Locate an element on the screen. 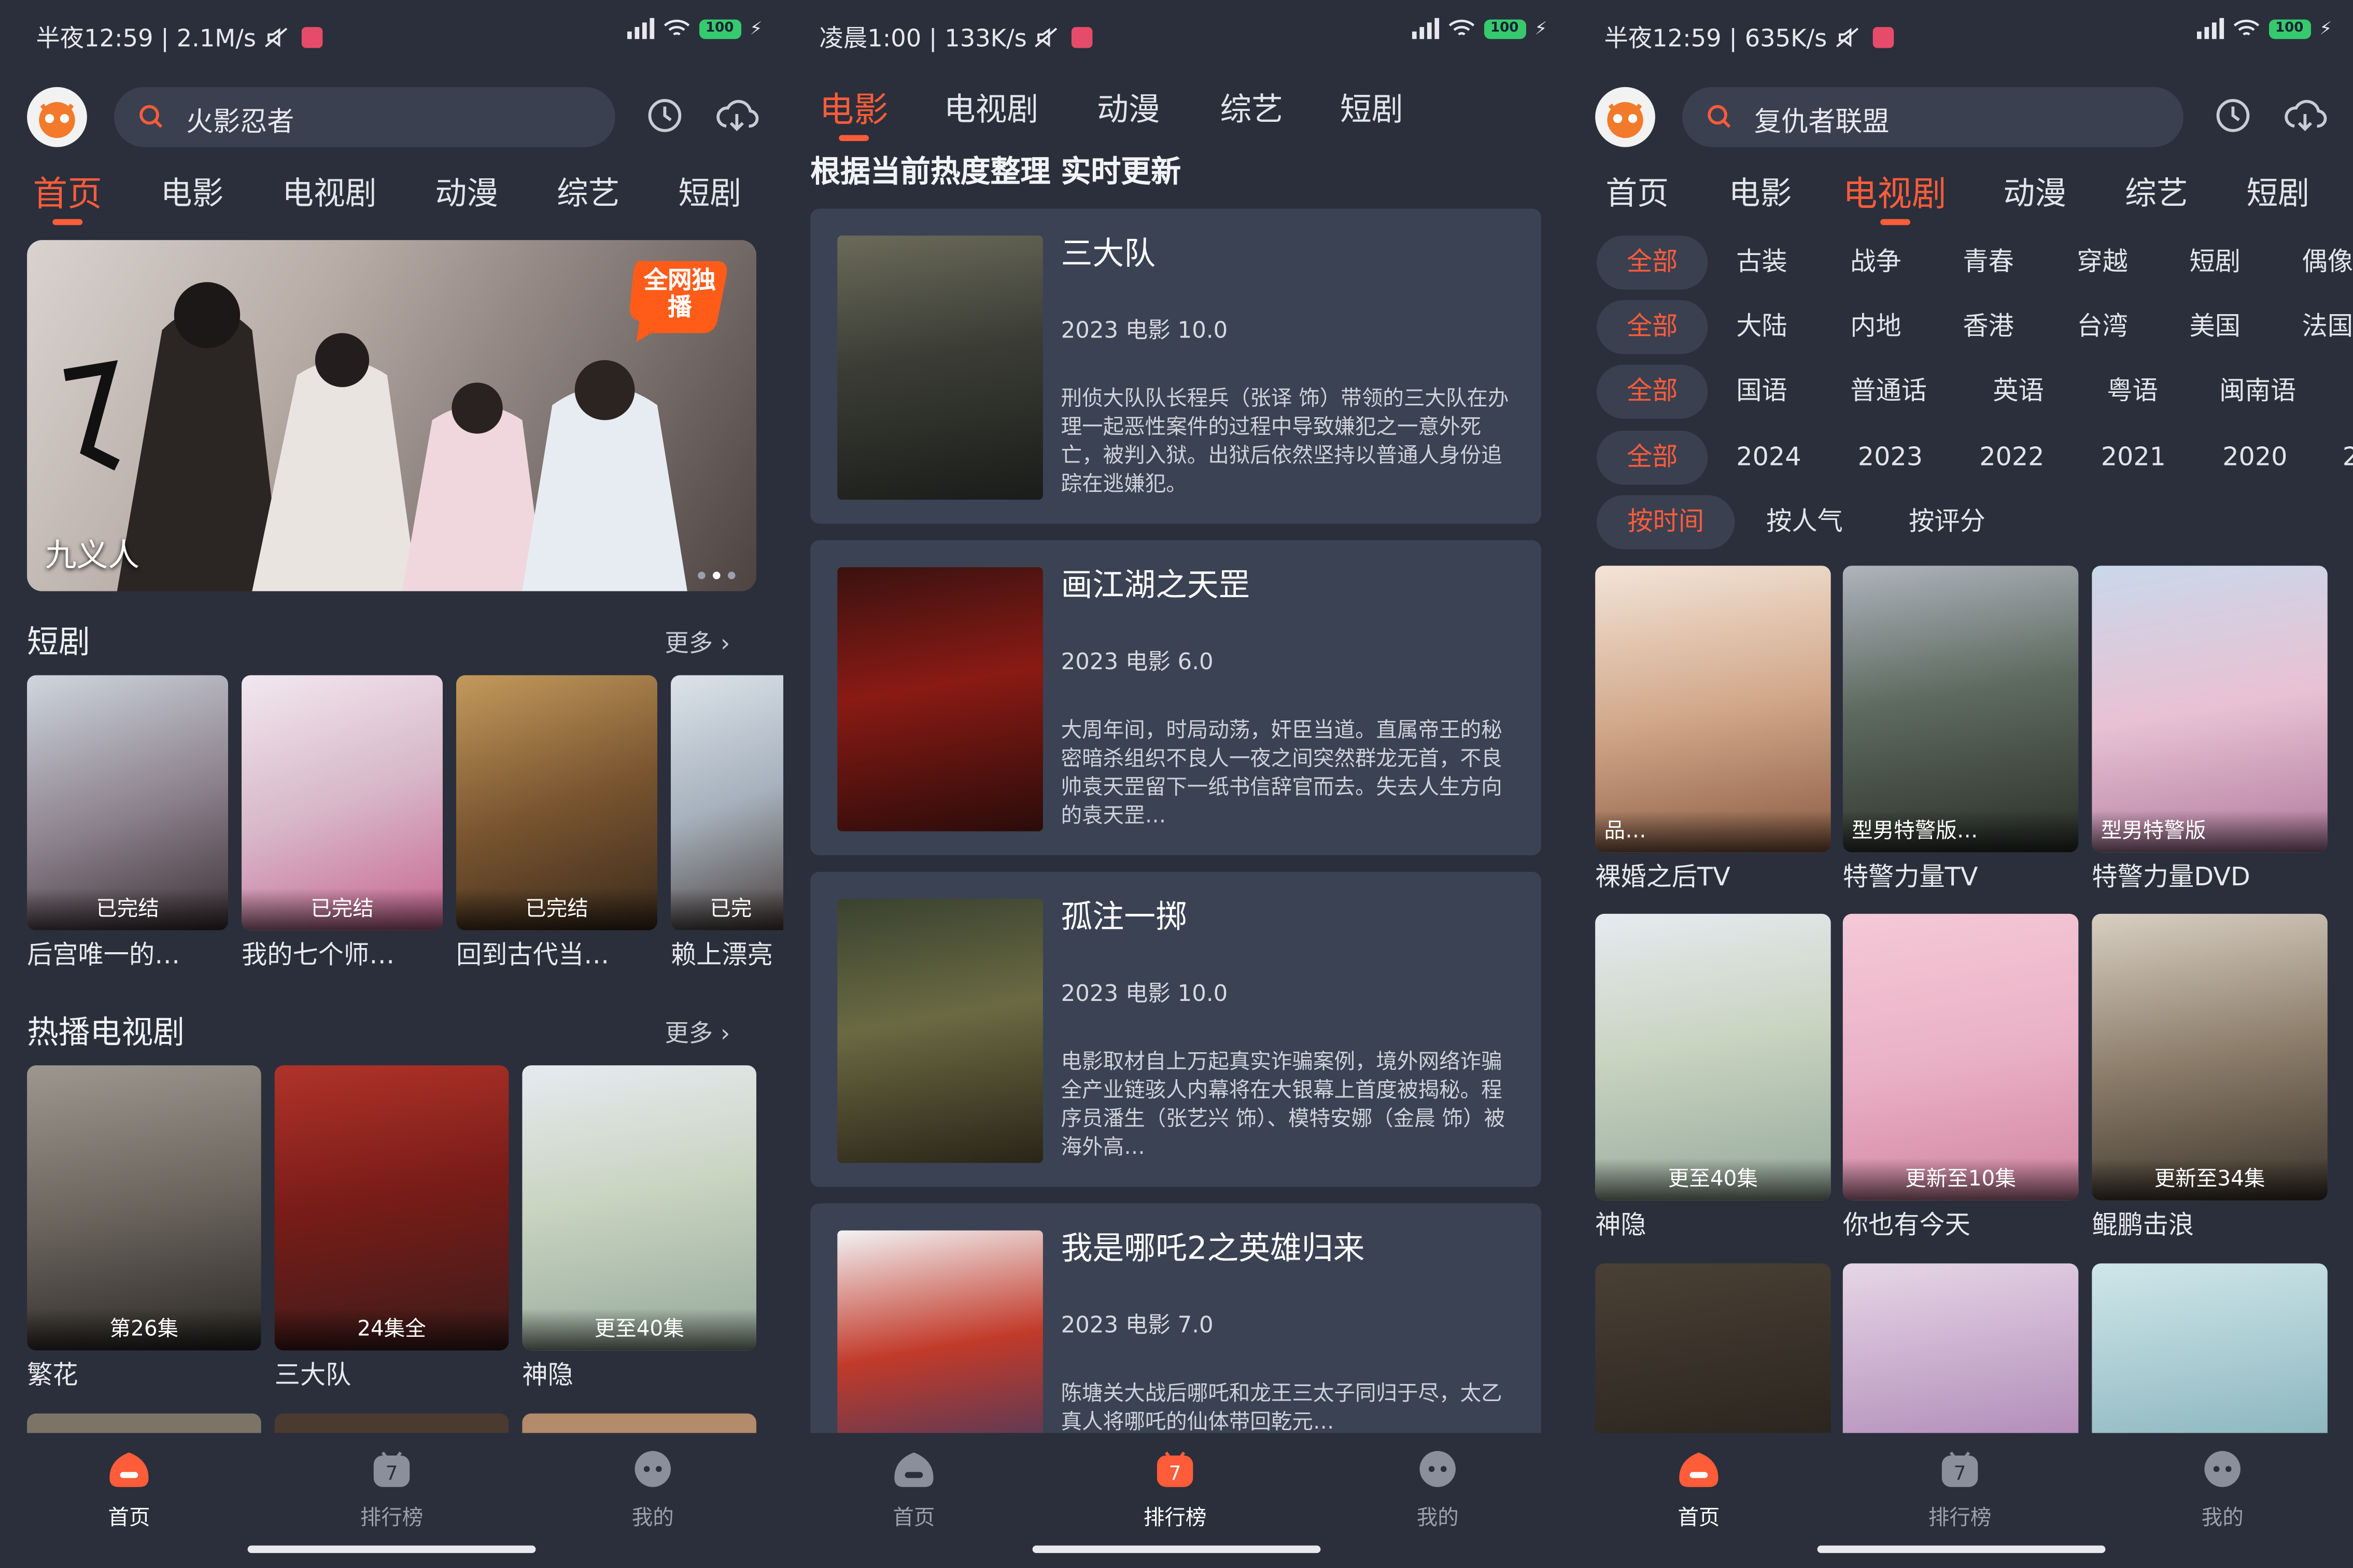  filter-chip: 粤语 is located at coordinates (2132, 391).